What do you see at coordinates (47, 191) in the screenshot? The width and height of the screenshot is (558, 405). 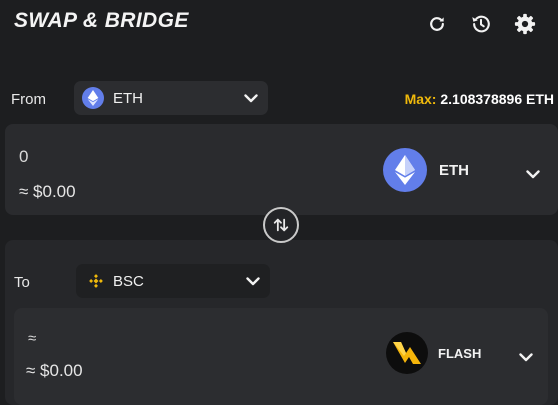 I see `from-usd-value: ≈ $0.00` at bounding box center [47, 191].